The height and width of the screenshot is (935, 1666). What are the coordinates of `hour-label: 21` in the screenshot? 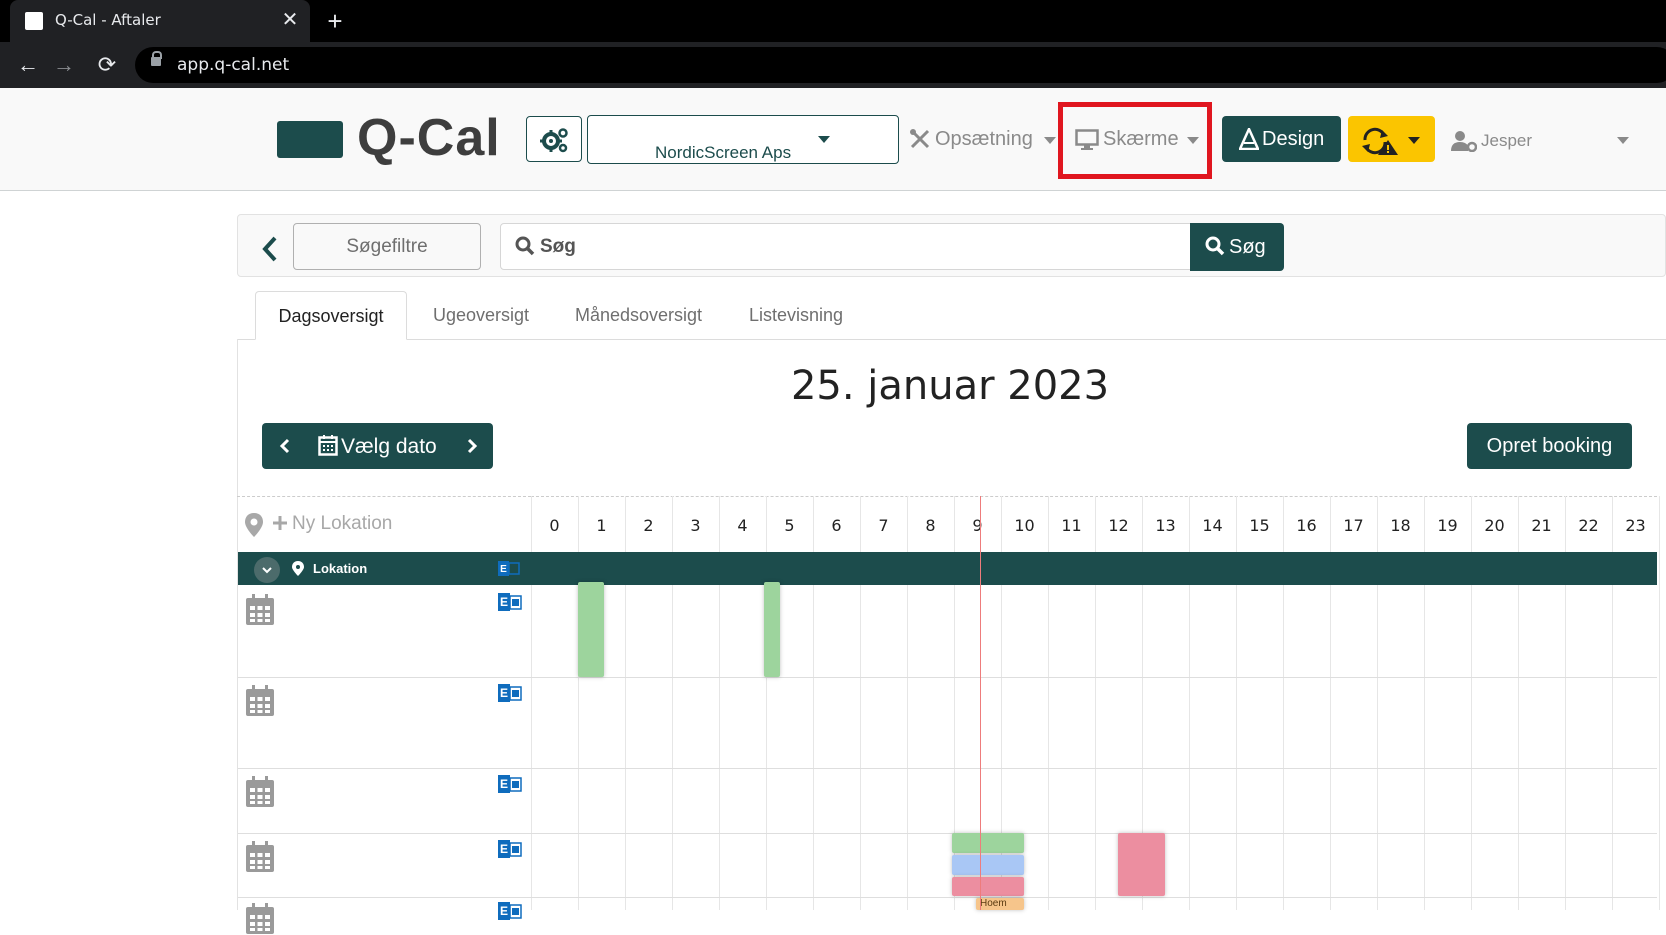 It's located at (1541, 525).